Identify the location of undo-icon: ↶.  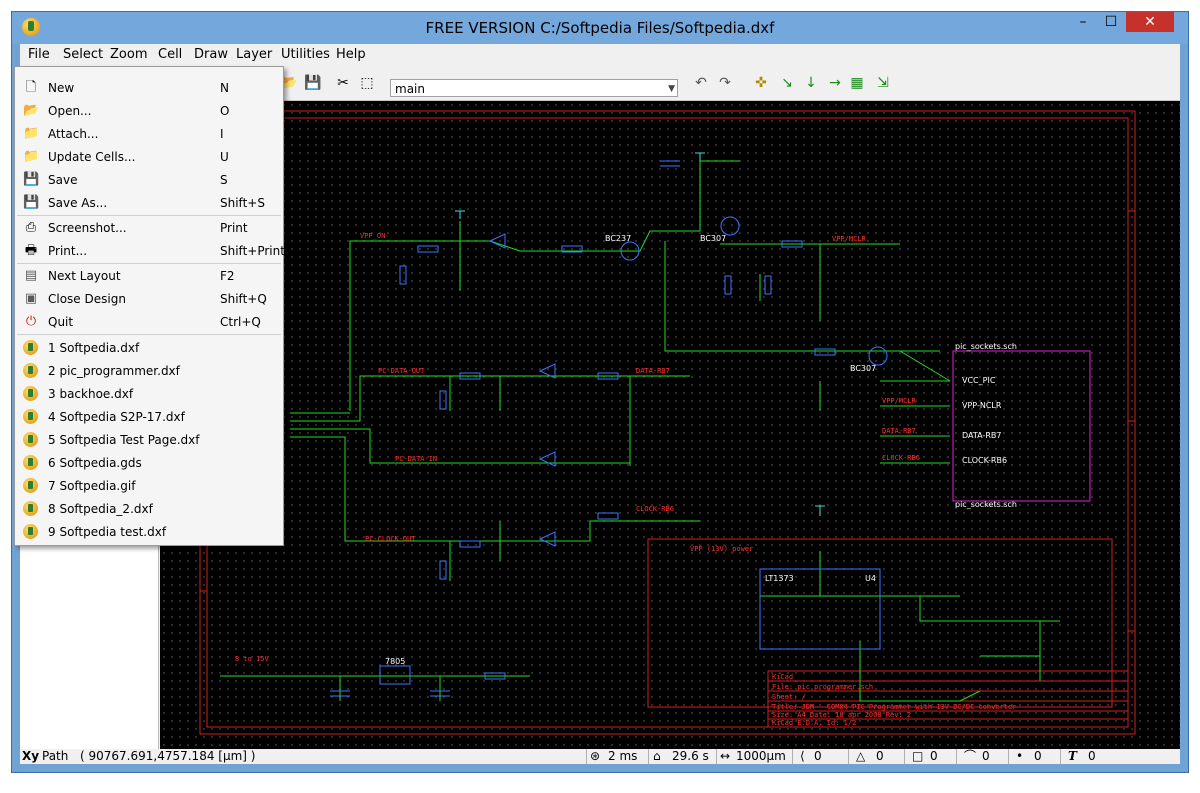
(701, 83).